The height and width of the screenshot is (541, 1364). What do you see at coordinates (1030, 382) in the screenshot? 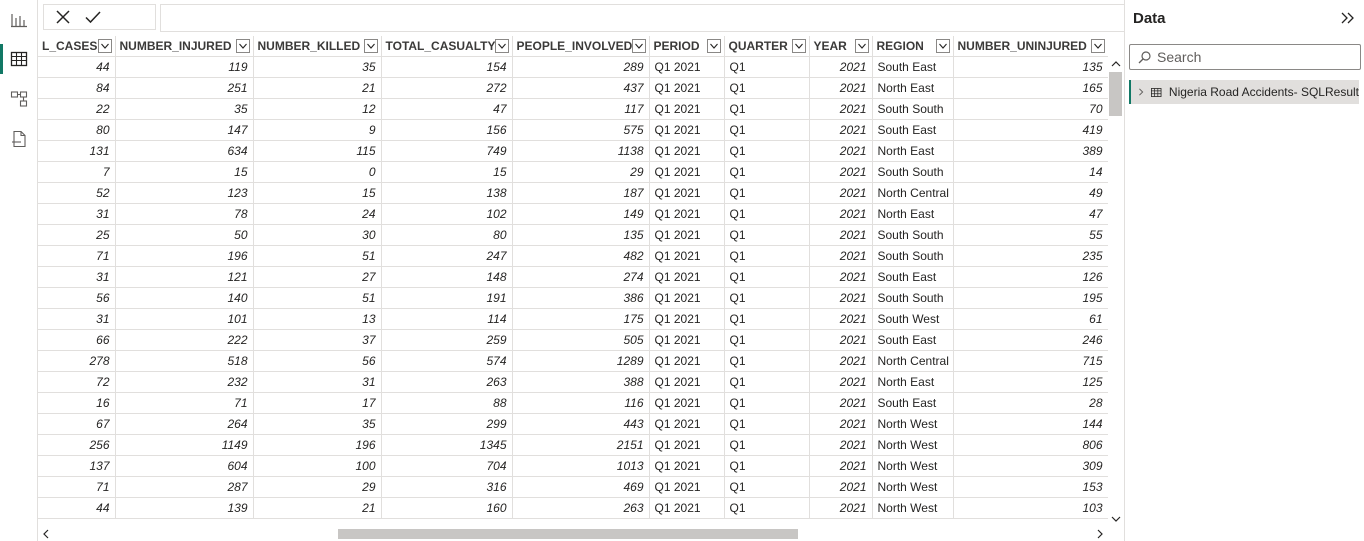
I see `table-cell: 125` at bounding box center [1030, 382].